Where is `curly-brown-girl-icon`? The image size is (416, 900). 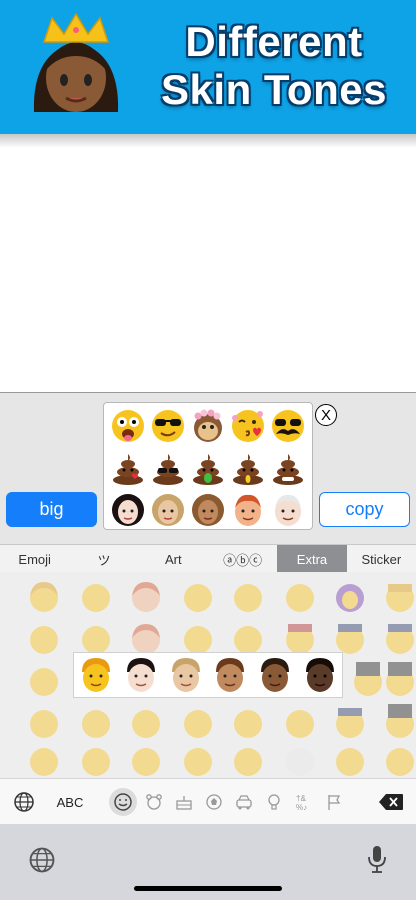
curly-brown-girl-icon is located at coordinates (208, 510).